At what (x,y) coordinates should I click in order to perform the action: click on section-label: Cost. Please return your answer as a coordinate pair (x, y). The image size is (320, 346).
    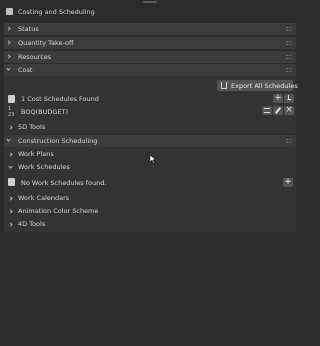
    Looking at the image, I should click on (25, 70).